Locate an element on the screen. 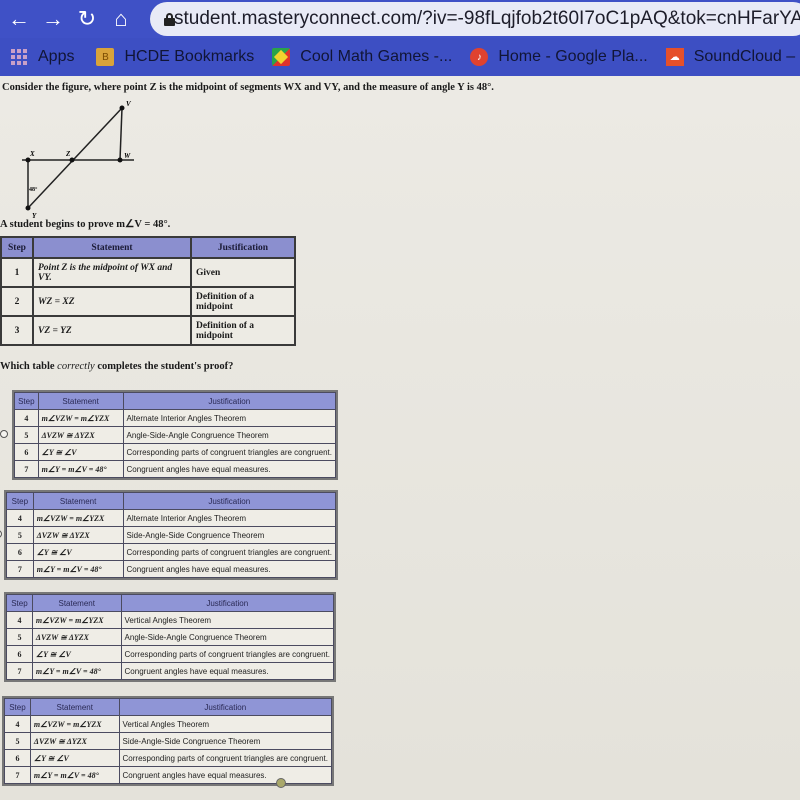 Image resolution: width=800 pixels, height=800 pixels. bookmark-label: HCDE Bookmarks is located at coordinates (189, 56).